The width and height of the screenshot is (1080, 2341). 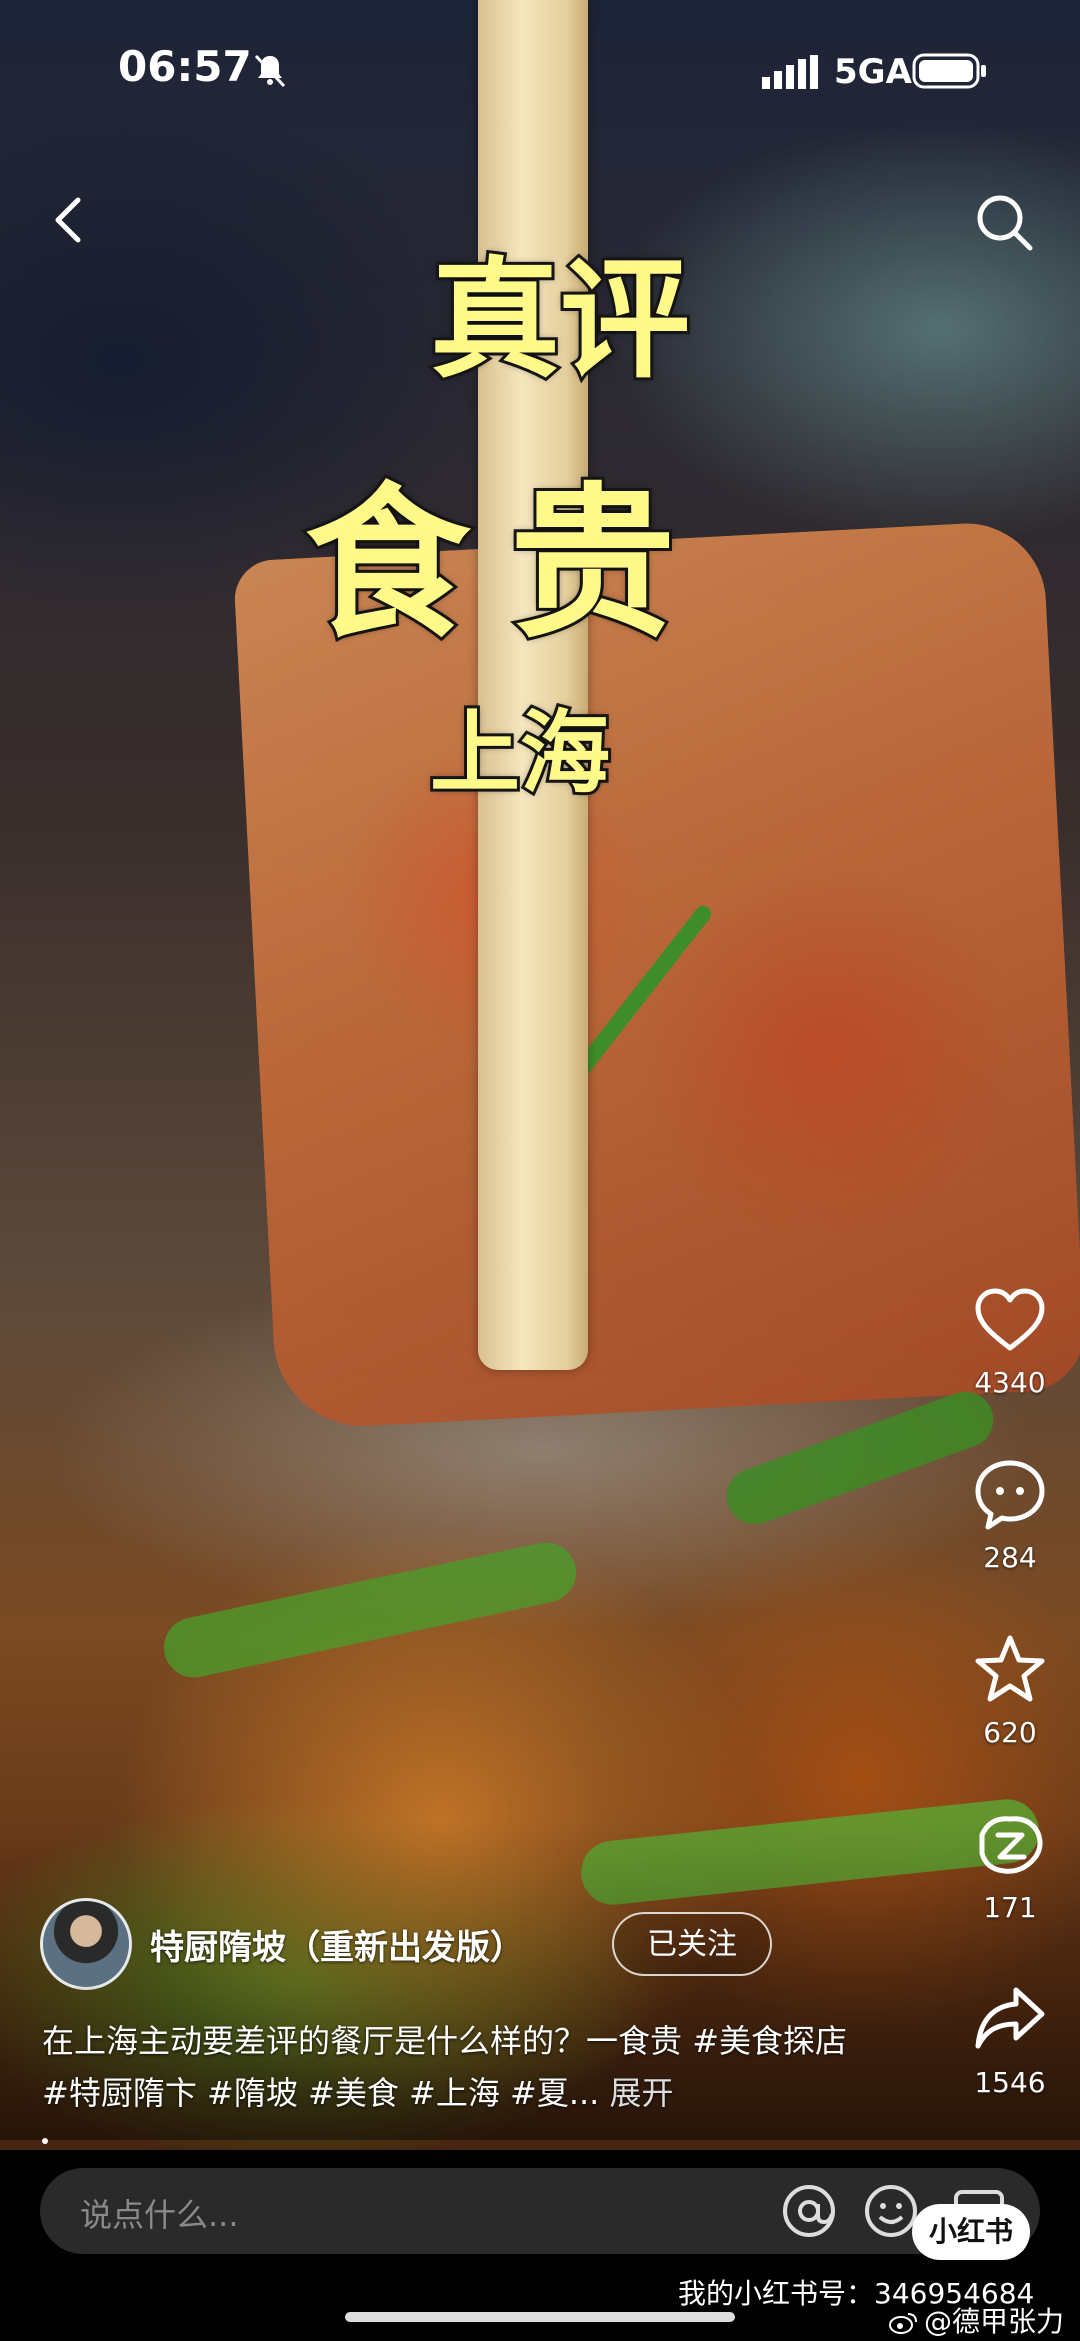 What do you see at coordinates (353, 2093) in the screenshot?
I see `hashtag: #美食` at bounding box center [353, 2093].